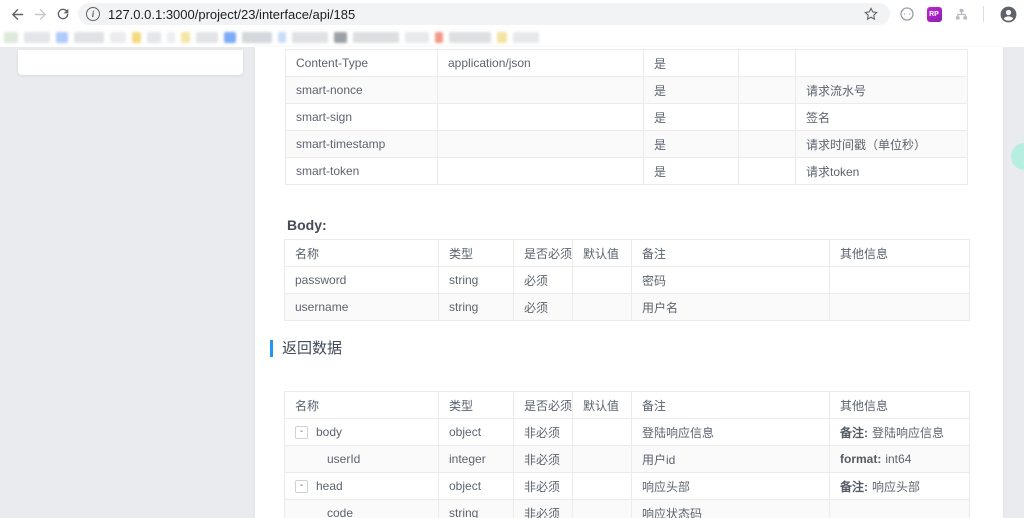 This screenshot has width=1024, height=518. Describe the element at coordinates (907, 14) in the screenshot. I see `extension-circle-button` at that location.